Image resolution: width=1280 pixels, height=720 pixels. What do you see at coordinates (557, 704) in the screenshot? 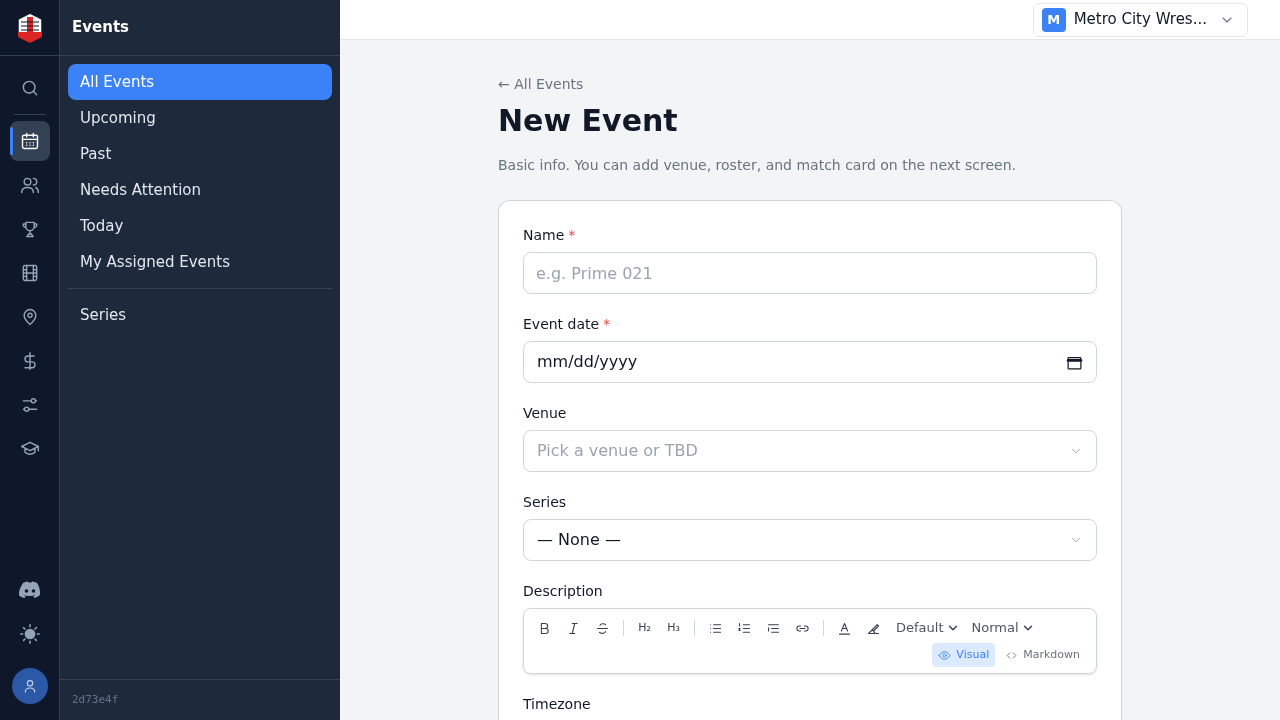
I see `field-label: Timezone` at bounding box center [557, 704].